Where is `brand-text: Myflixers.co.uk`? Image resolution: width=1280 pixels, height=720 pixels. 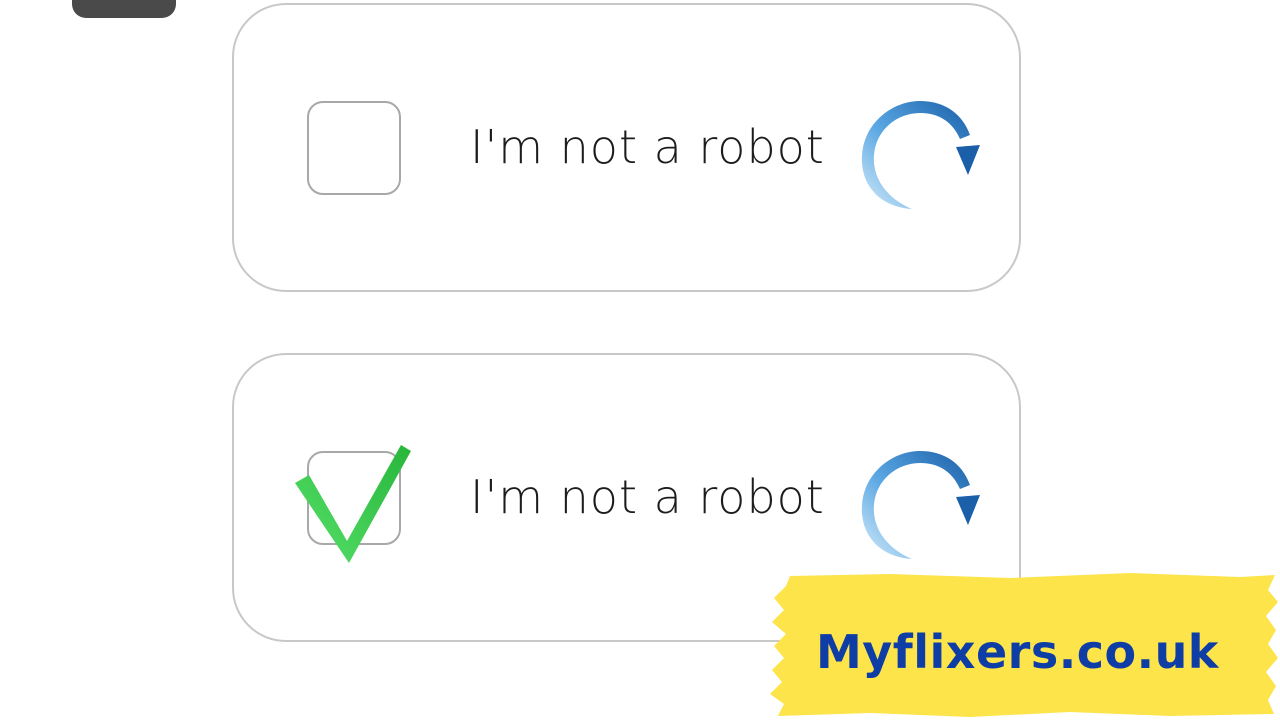 brand-text: Myflixers.co.uk is located at coordinates (1017, 652).